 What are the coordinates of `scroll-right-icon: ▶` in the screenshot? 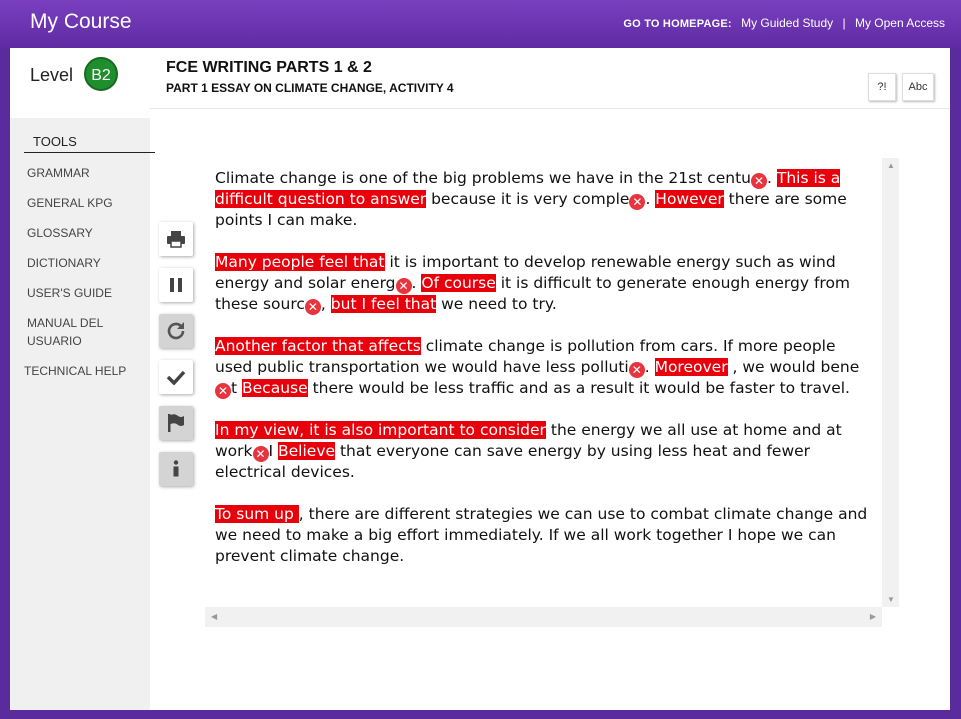 It's located at (873, 616).